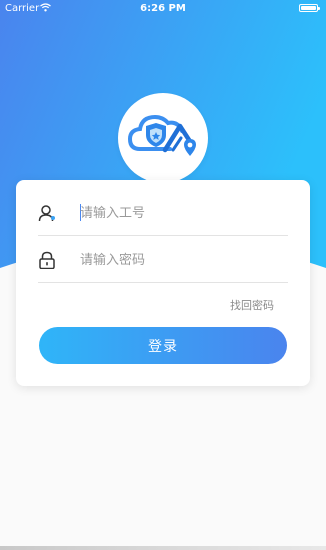 This screenshot has height=550, width=326. I want to click on password-input, so click(180, 260).